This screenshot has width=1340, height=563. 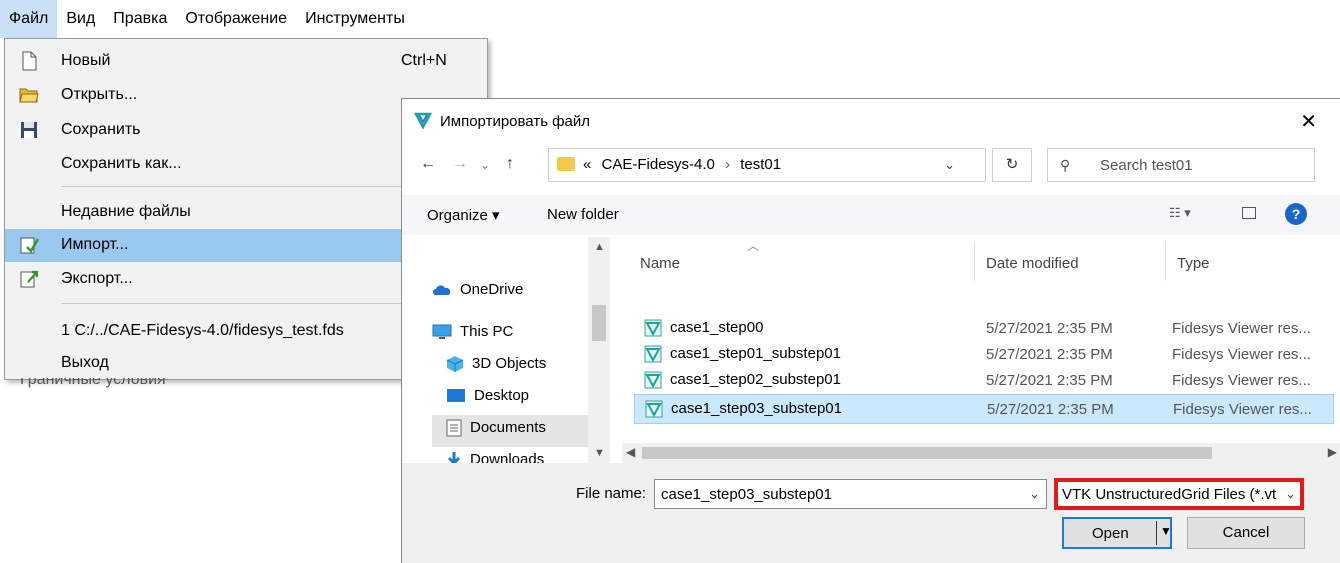 I want to click on nav-item-this-pc-label: This PC, so click(x=487, y=331).